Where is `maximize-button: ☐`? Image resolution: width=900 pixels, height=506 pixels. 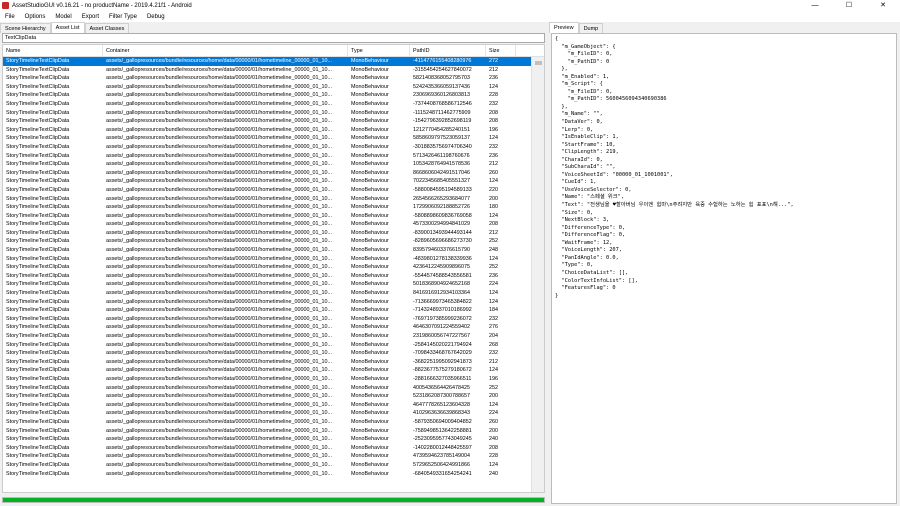 maximize-button: ☐ is located at coordinates (849, 5).